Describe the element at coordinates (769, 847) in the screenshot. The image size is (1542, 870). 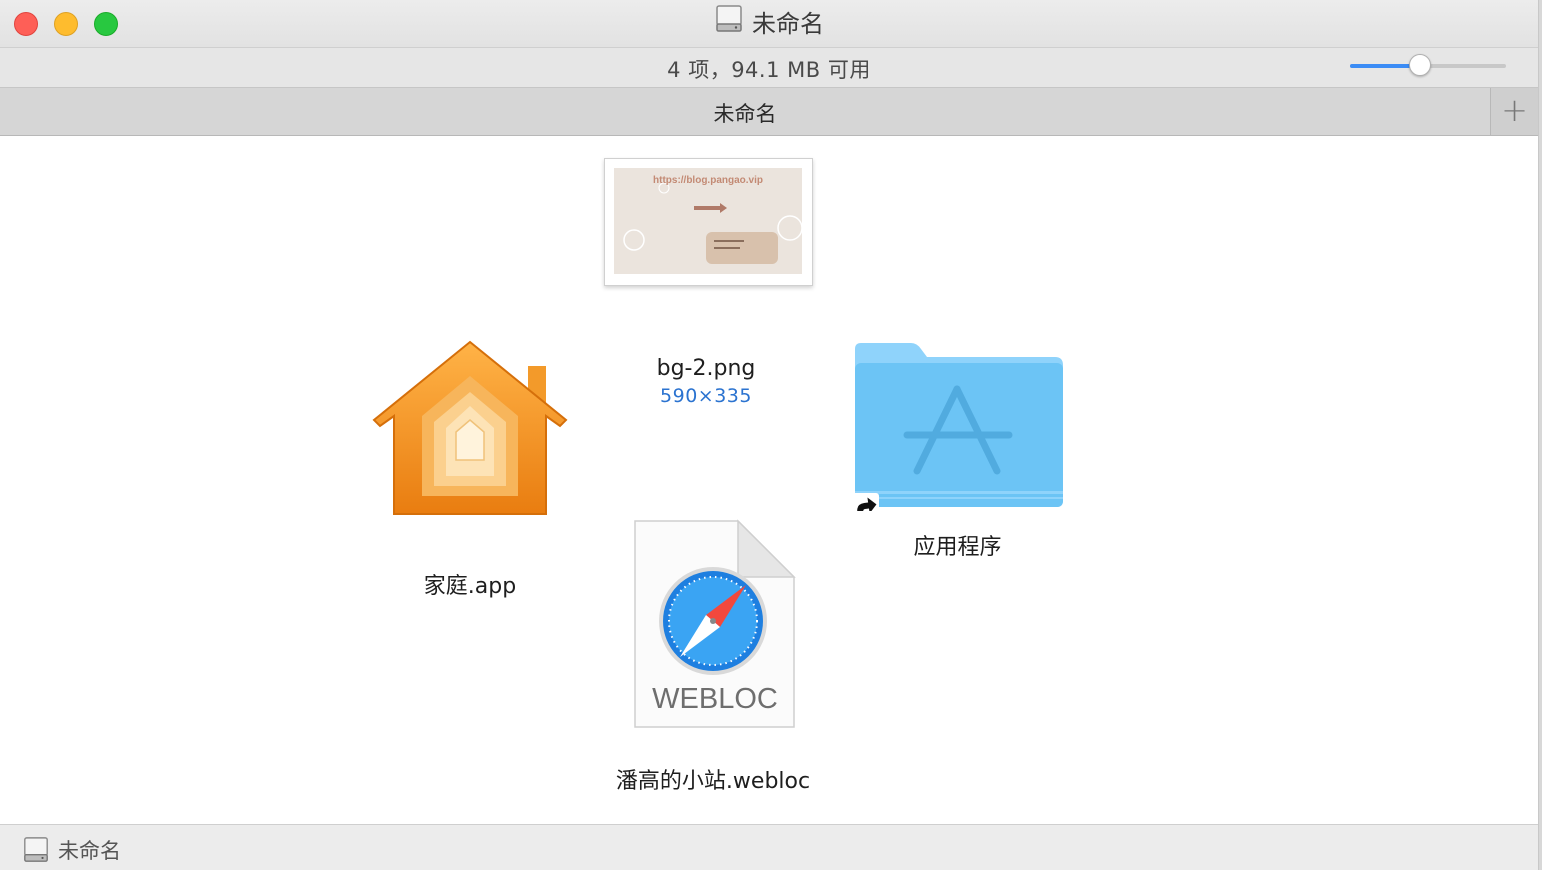
I see `path-bar: 未命名` at that location.